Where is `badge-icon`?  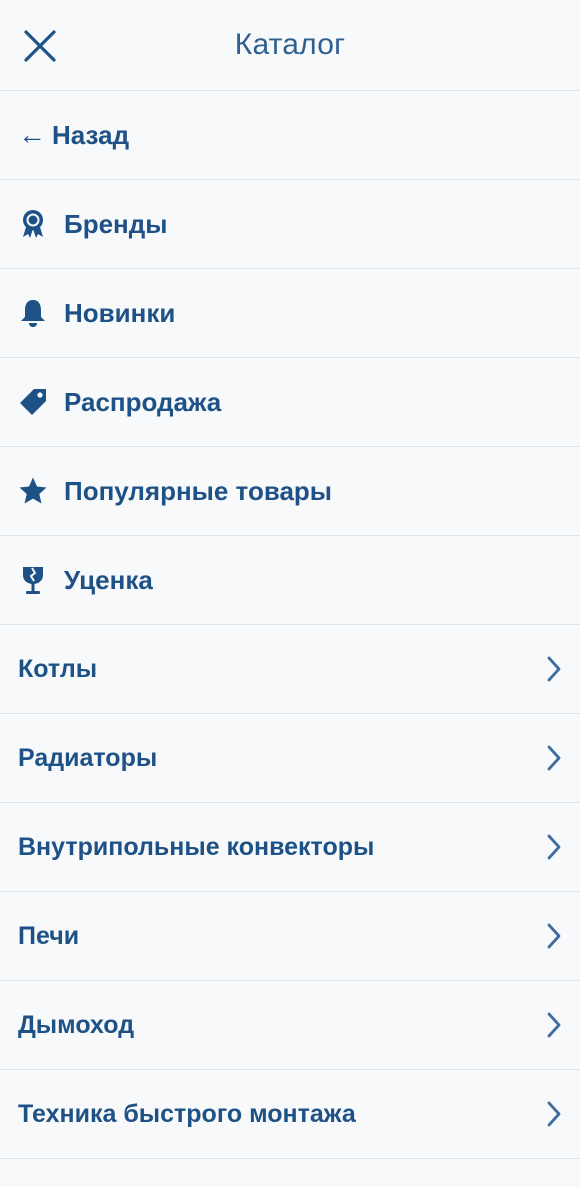 badge-icon is located at coordinates (33, 224).